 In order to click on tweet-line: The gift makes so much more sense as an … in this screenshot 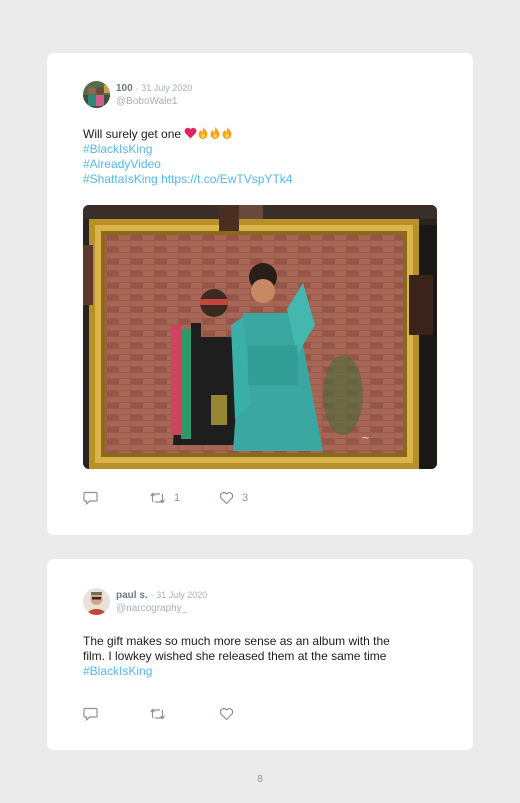, I will do `click(236, 641)`.